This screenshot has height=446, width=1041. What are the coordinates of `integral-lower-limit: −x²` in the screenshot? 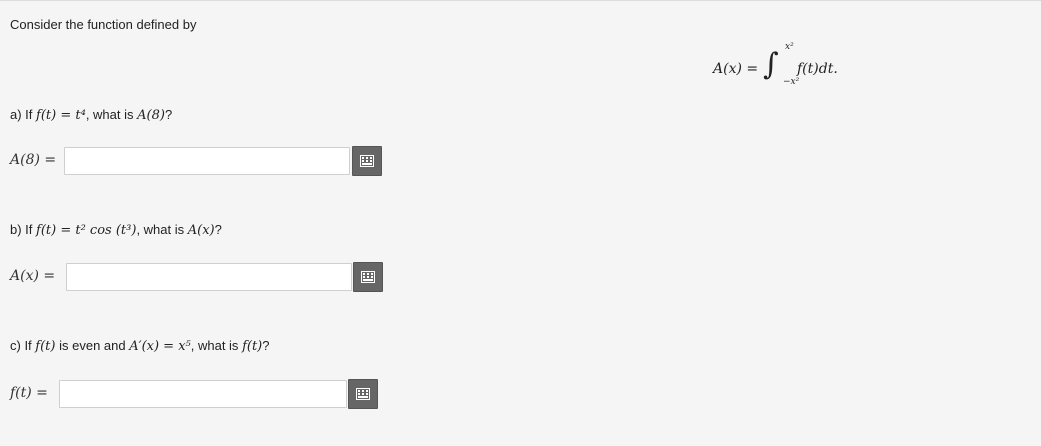 It's located at (791, 82).